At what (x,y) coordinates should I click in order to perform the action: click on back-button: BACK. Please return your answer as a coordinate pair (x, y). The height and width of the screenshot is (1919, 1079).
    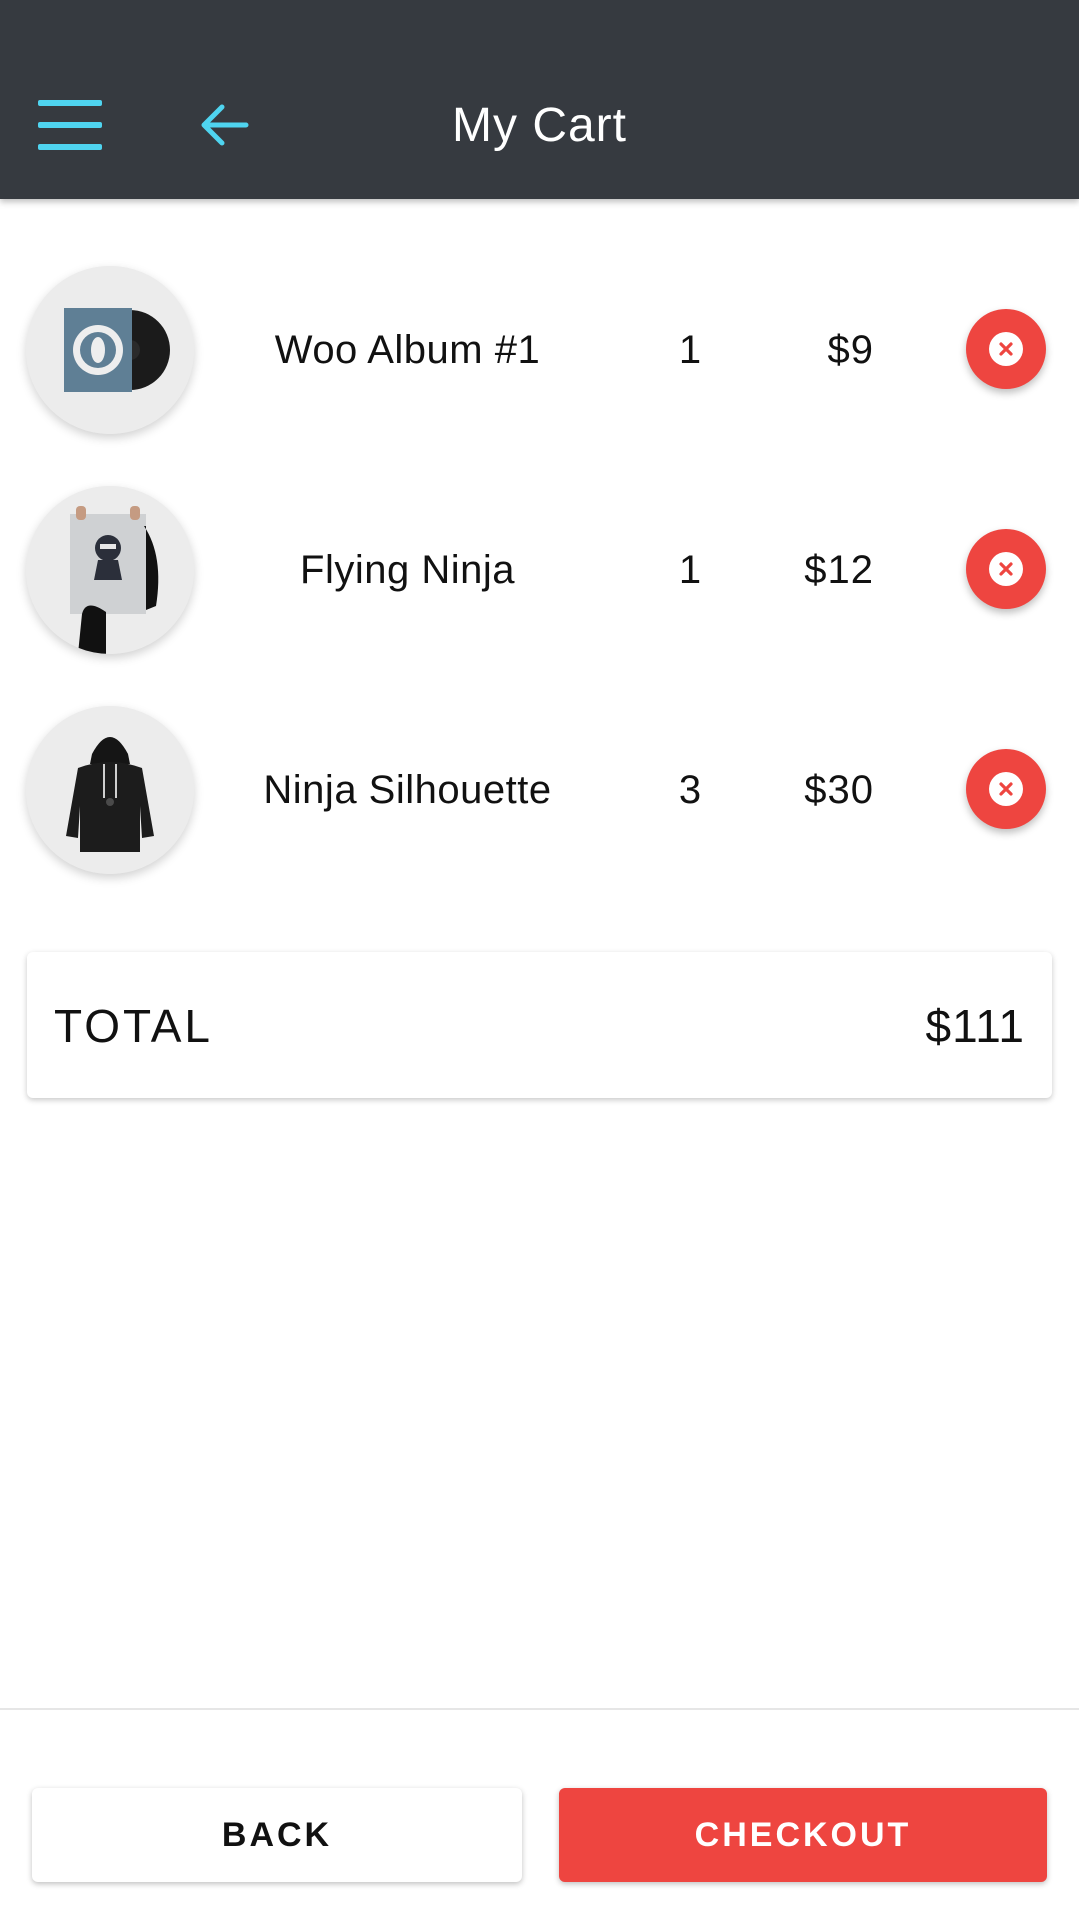
    Looking at the image, I should click on (277, 1835).